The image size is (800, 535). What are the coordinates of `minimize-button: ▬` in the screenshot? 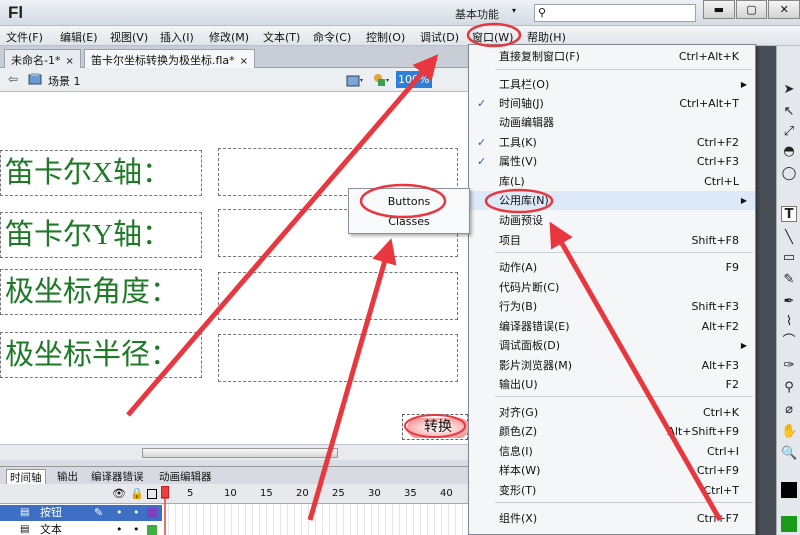 It's located at (719, 9).